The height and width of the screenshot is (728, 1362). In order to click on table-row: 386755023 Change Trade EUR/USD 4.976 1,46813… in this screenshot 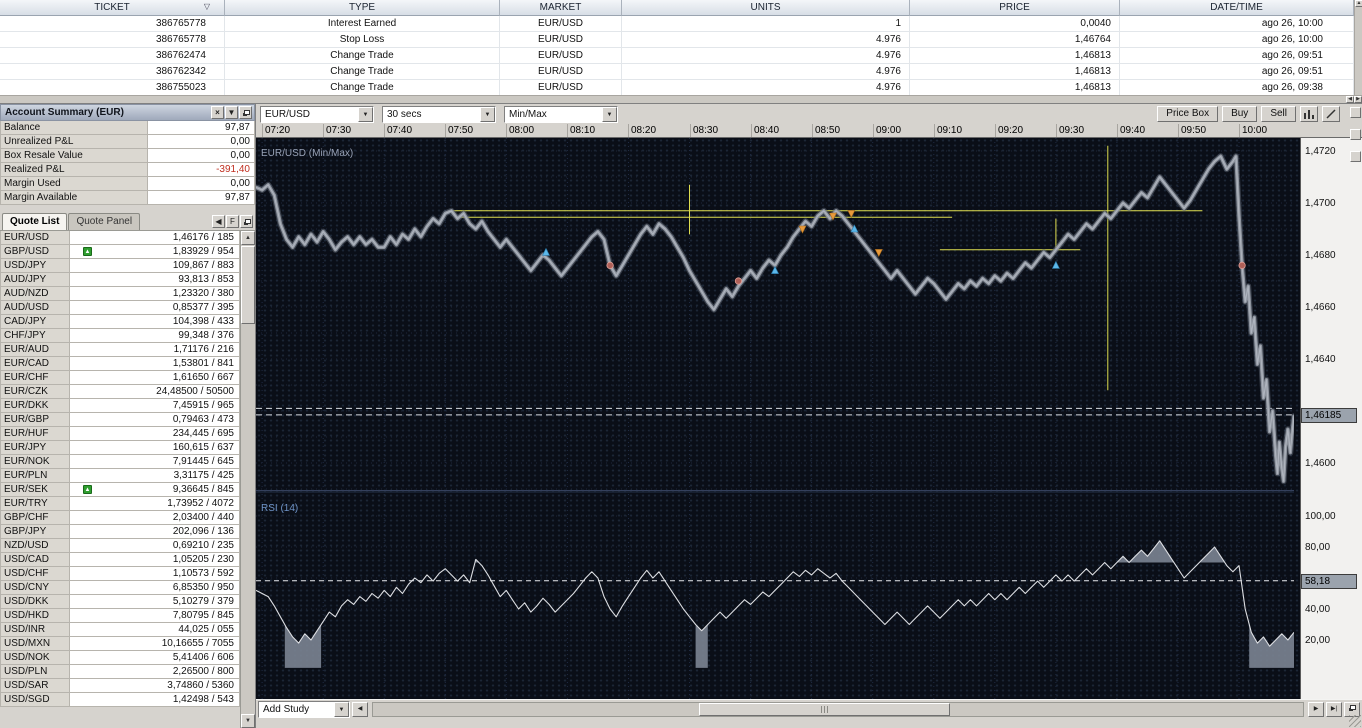, I will do `click(681, 88)`.